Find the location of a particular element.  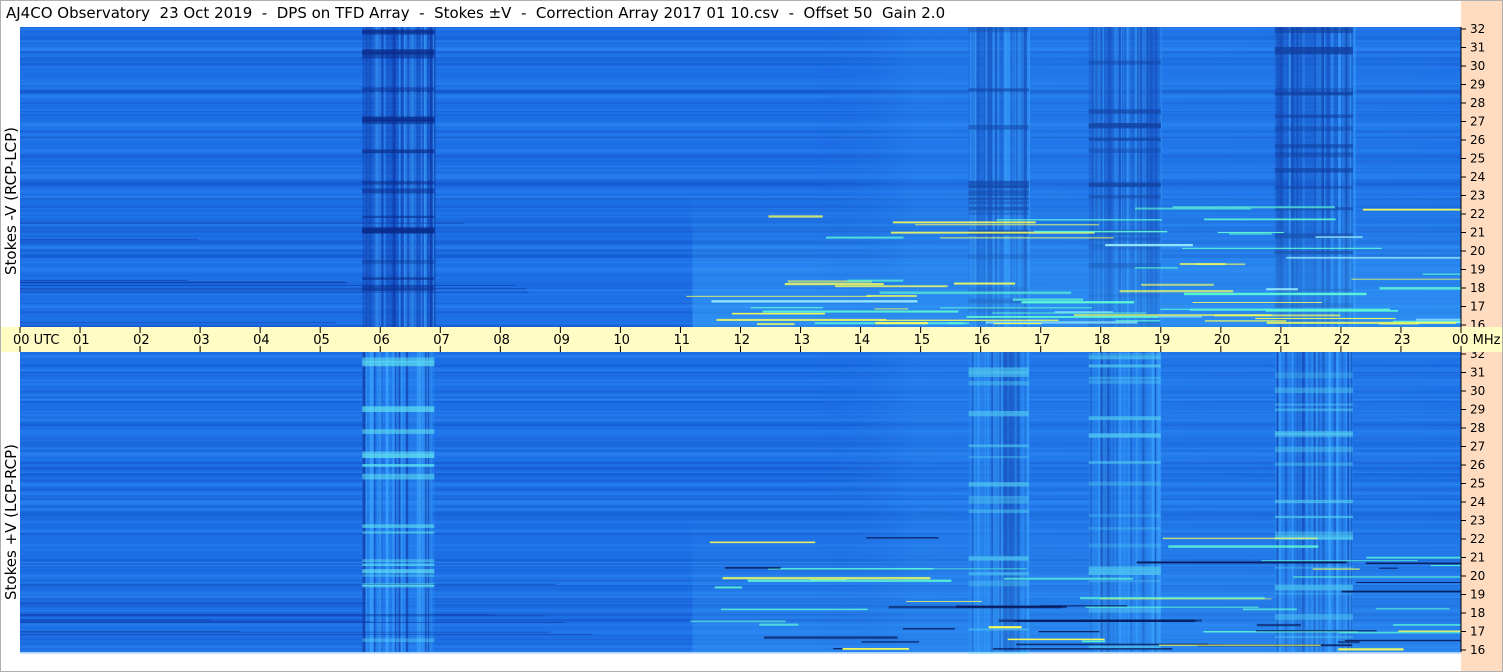

time-tick-label: 21 is located at coordinates (1282, 340).